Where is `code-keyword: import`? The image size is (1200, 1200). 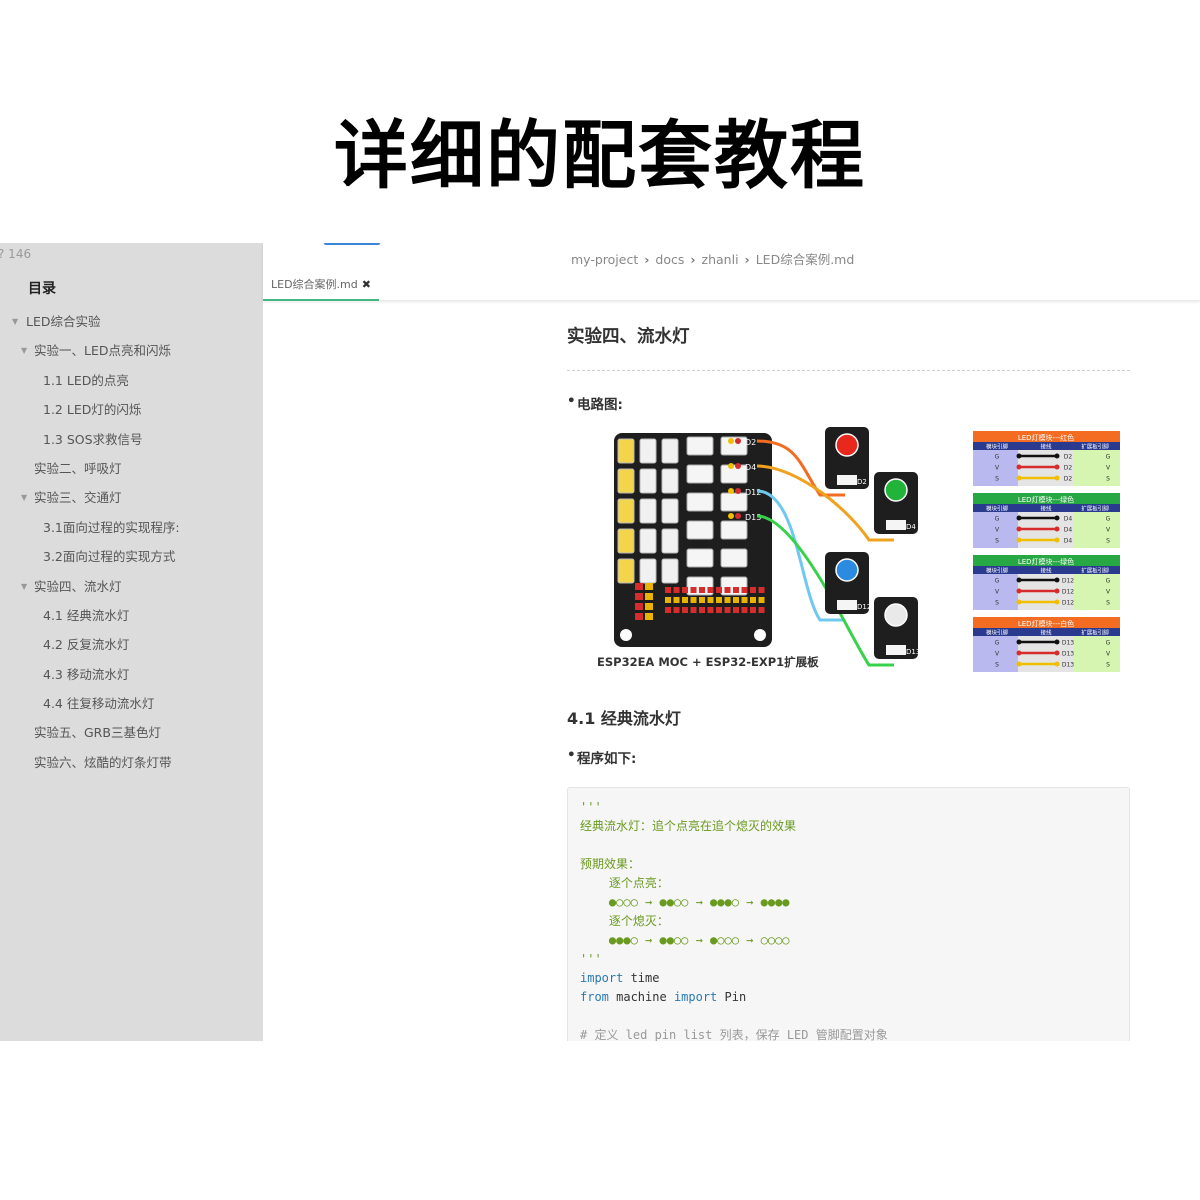
code-keyword: import is located at coordinates (695, 997).